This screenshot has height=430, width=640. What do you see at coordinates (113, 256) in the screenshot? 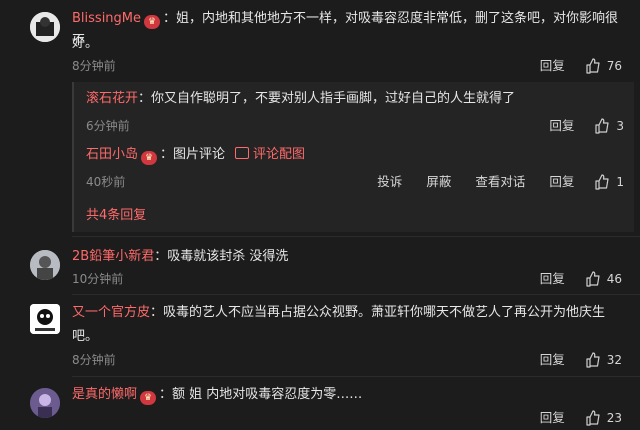
I see `username: 2B鉛筆小新君` at bounding box center [113, 256].